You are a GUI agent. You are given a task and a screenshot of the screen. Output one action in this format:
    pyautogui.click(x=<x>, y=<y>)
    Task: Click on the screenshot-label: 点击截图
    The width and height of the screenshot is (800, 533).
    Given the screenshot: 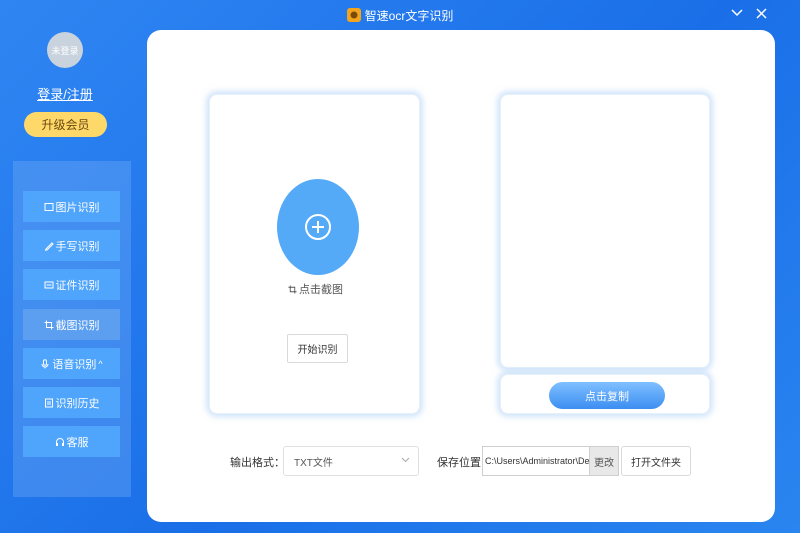 What is the action you would take?
    pyautogui.click(x=321, y=290)
    